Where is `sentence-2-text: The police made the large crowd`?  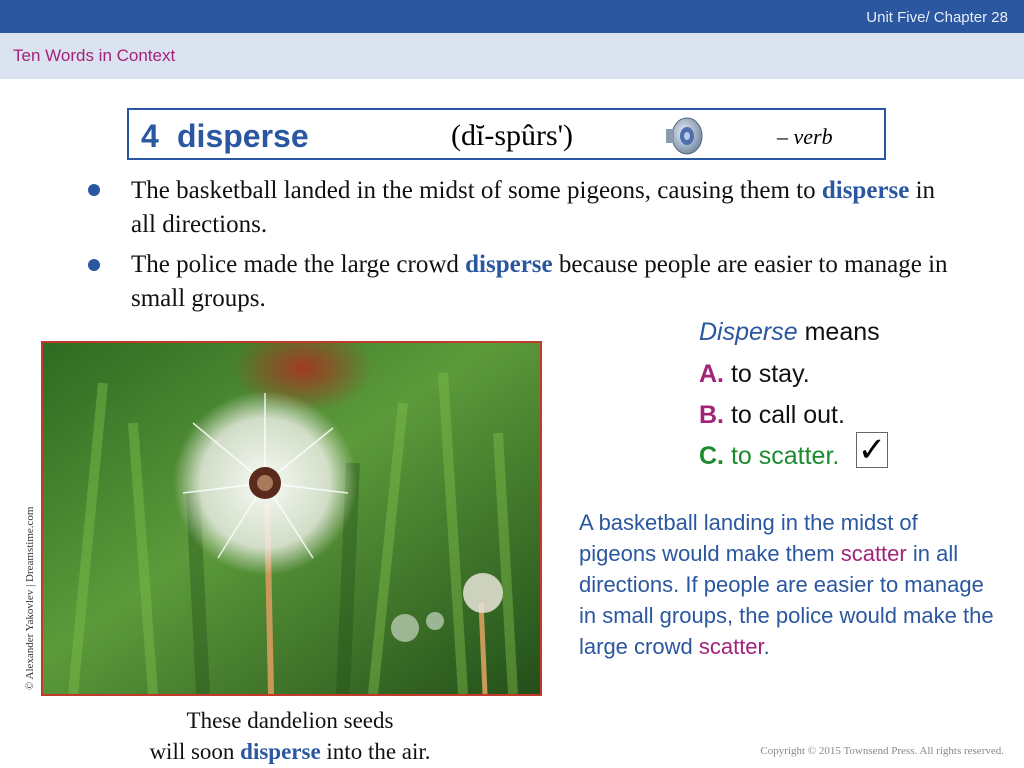 sentence-2-text: The police made the large crowd is located at coordinates (298, 264).